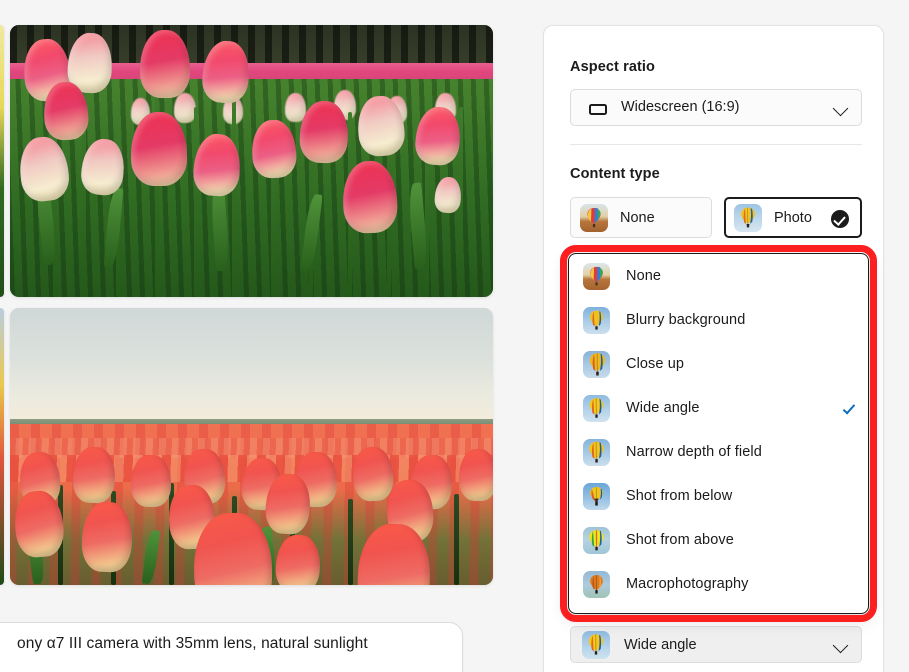  I want to click on gallery-image-sliver-bottom, so click(2, 446).